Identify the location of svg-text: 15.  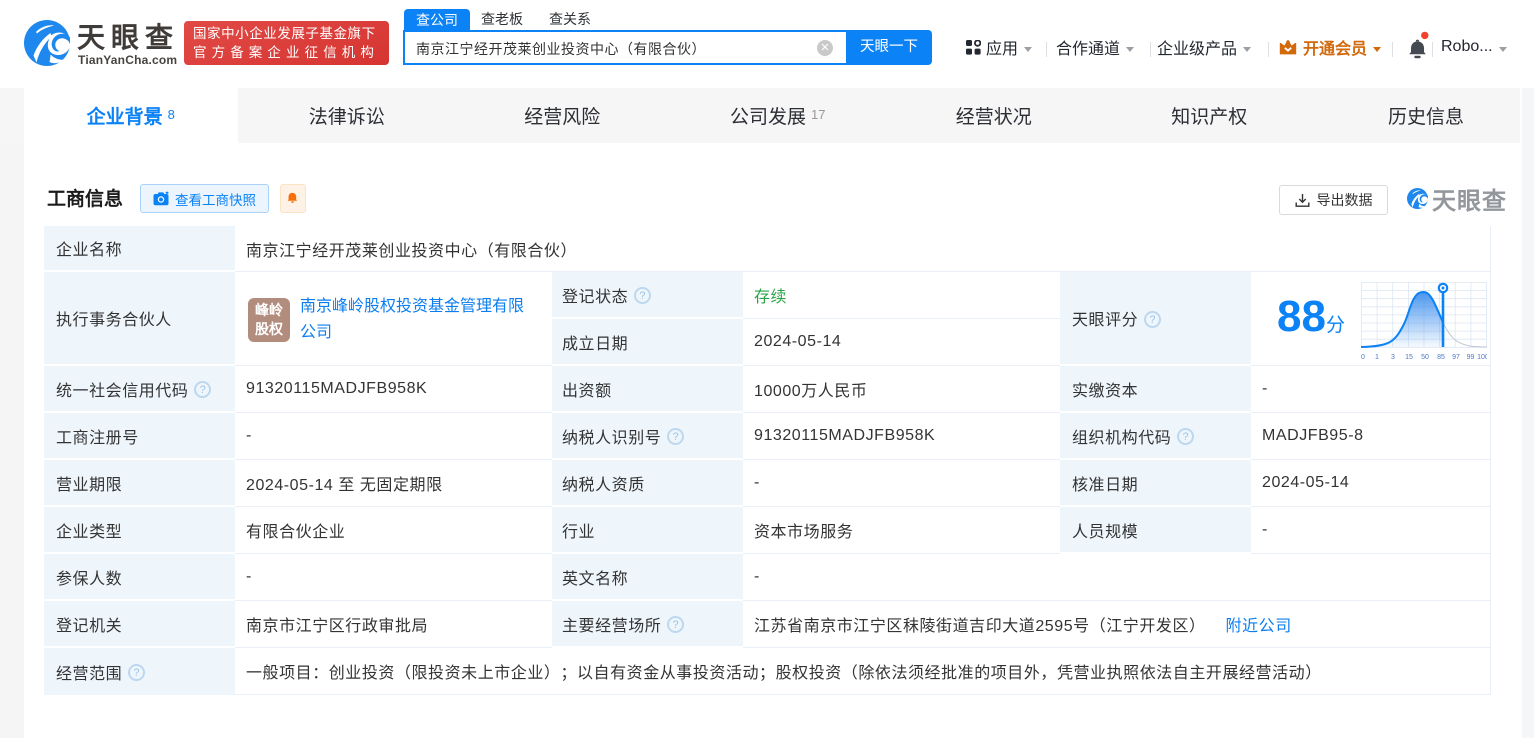
(1409, 357).